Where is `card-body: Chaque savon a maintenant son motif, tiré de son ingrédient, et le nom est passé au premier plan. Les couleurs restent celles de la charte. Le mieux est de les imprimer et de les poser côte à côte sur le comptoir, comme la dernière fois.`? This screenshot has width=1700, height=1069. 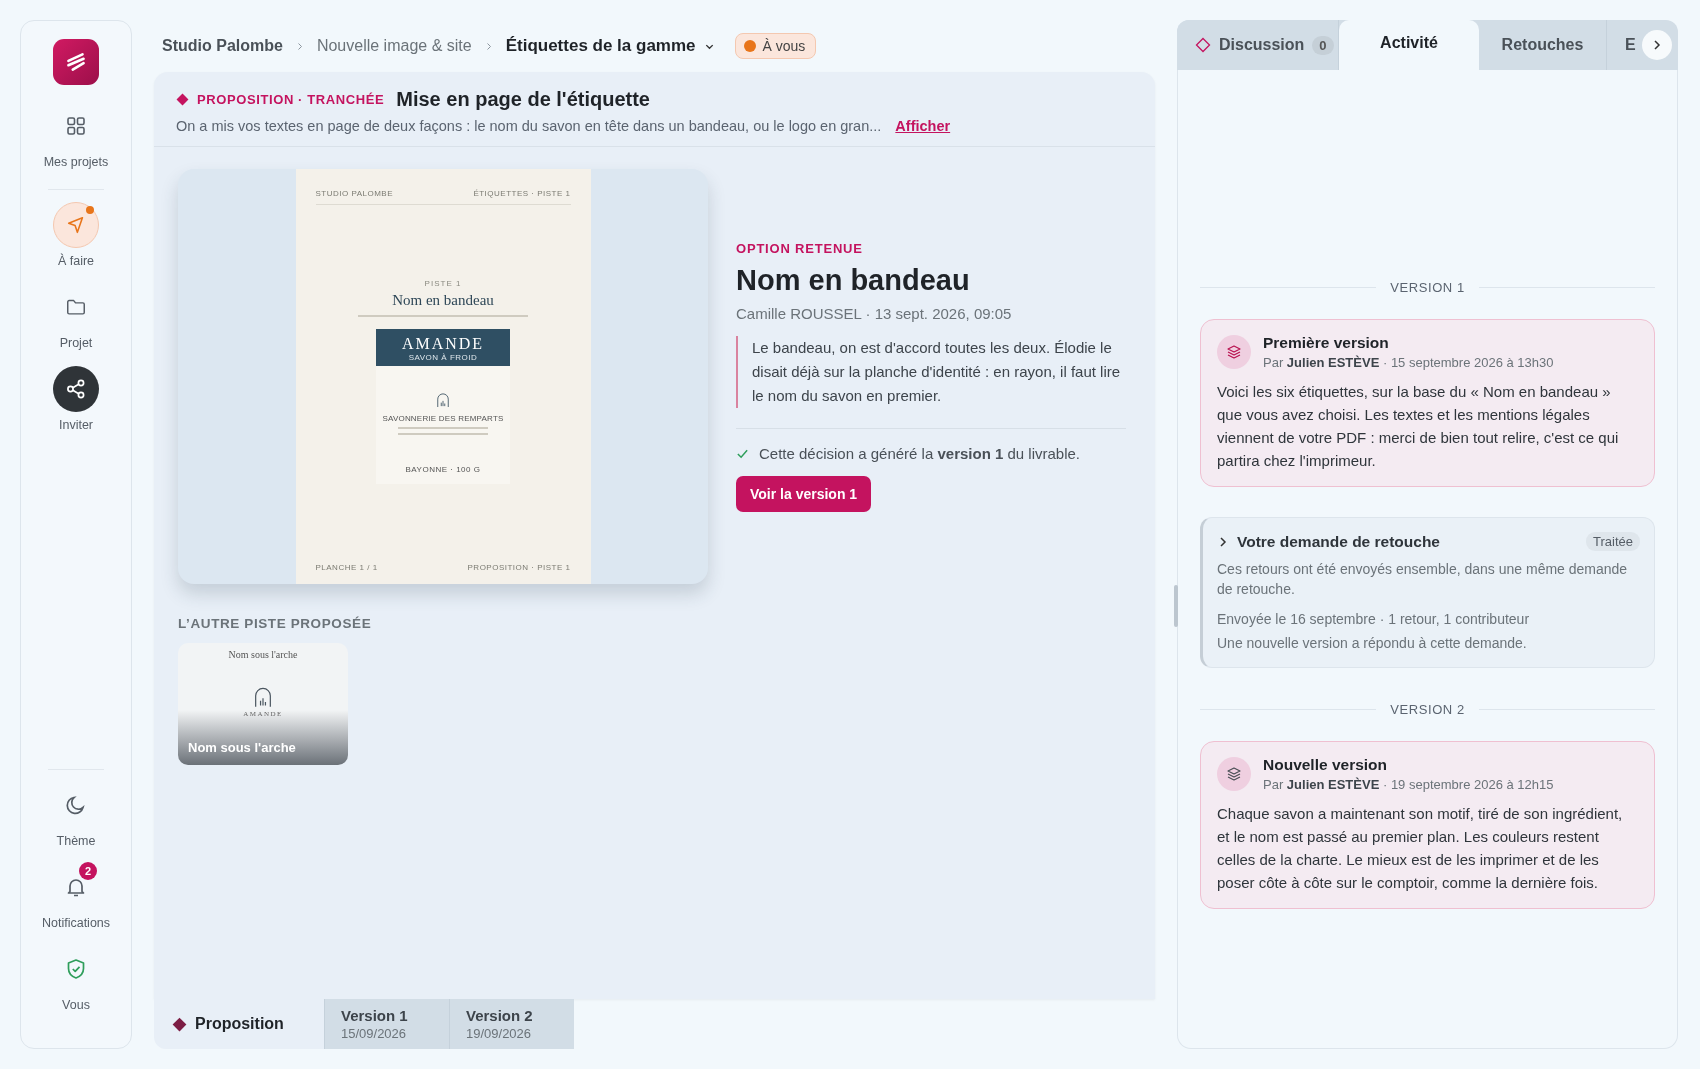
card-body: Chaque savon a maintenant son motif, tiré de son ingrédient, et le nom est passé au premier plan. Les couleurs restent celles de la charte. Le mieux est de les imprimer et de les poser côte à côte sur le comptoir, comme la dernière fois. is located at coordinates (1420, 848).